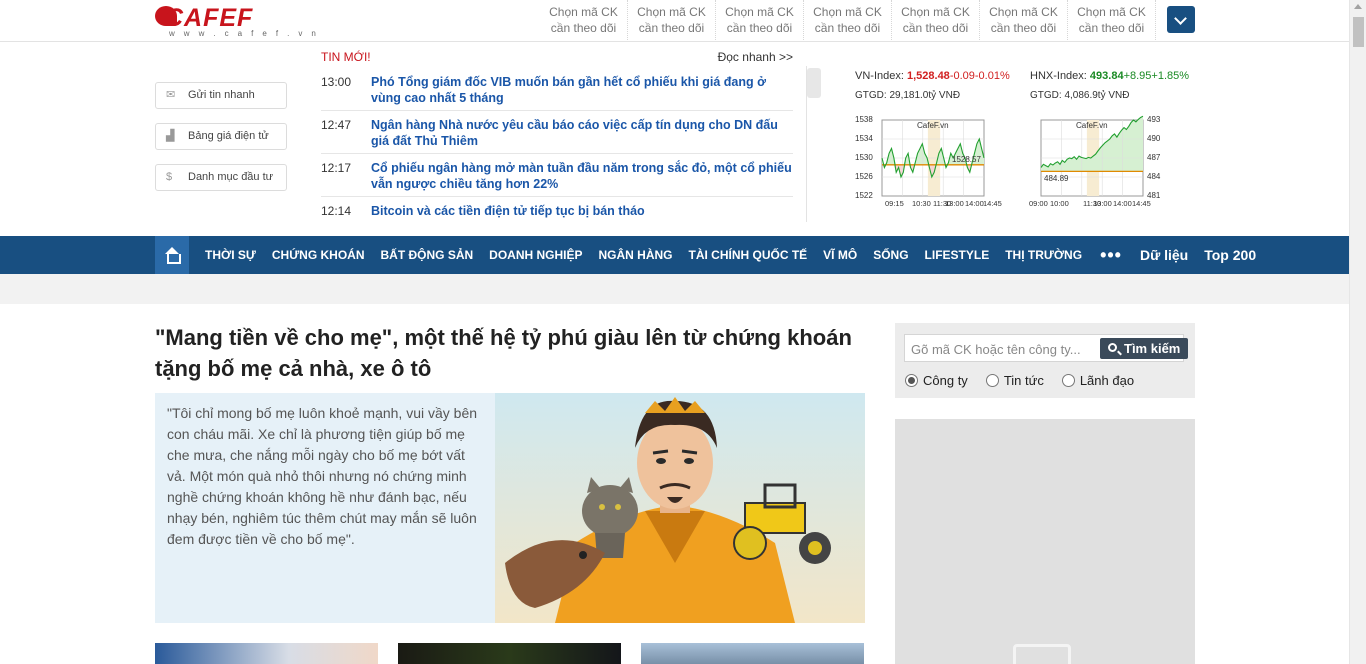  I want to click on y-tick-label: 1534, so click(864, 138).